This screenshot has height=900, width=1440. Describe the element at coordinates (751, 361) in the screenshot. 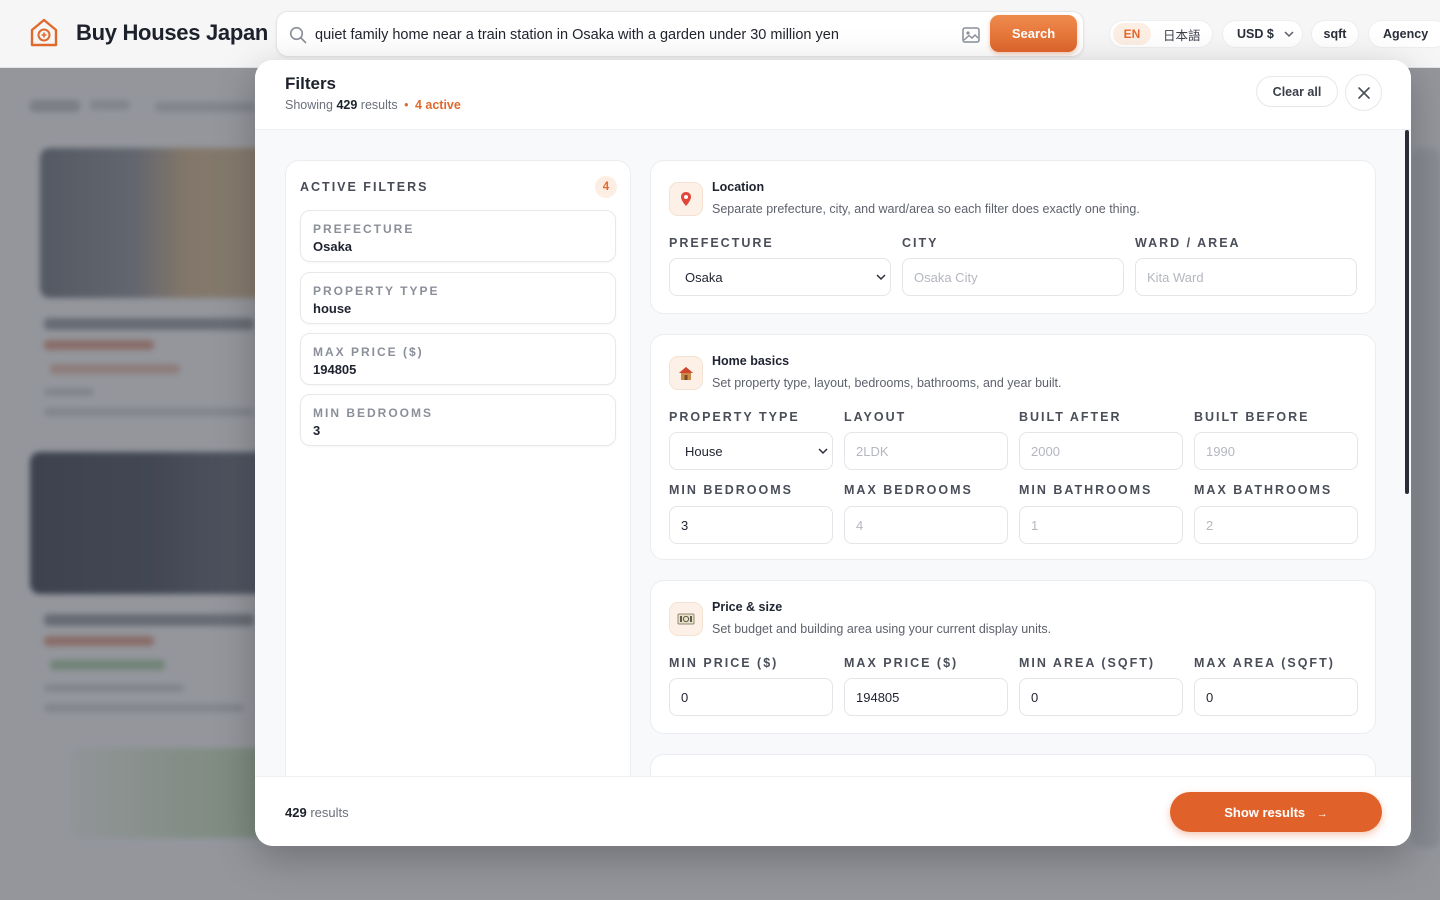

I see `home-basics-title: Home basics` at that location.